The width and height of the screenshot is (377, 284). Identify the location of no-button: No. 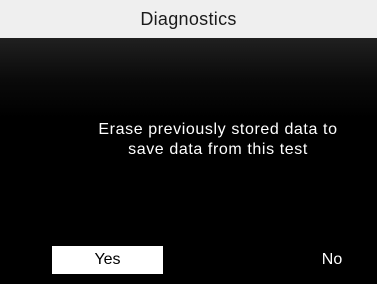
(332, 260).